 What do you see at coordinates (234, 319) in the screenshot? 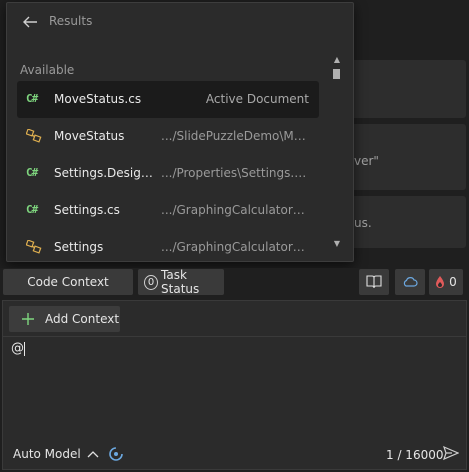
I see `context-bar: Add Context` at bounding box center [234, 319].